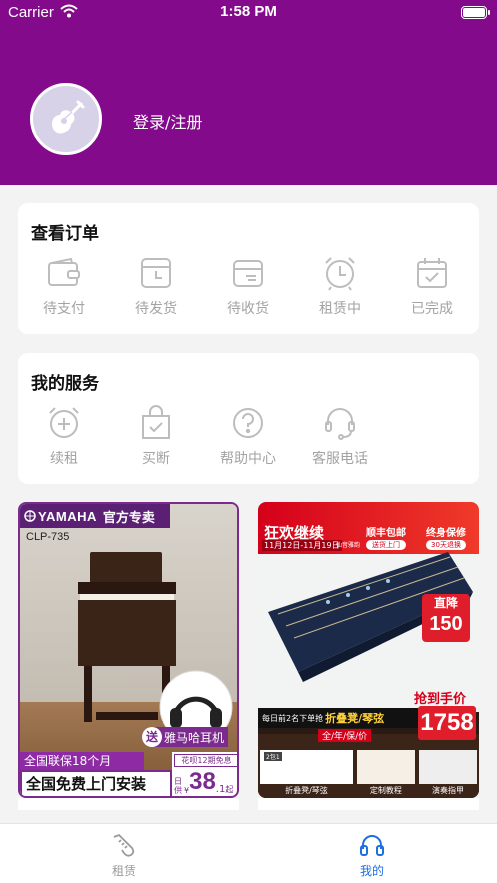 This screenshot has height=883, width=497. What do you see at coordinates (124, 845) in the screenshot?
I see `saxophone-icon` at bounding box center [124, 845].